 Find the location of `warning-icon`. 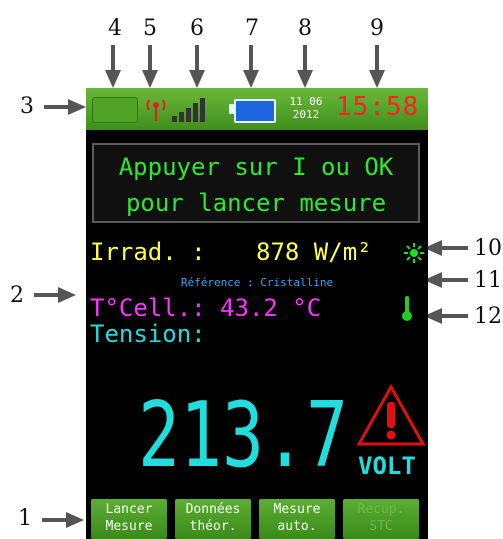

warning-icon is located at coordinates (391, 415).